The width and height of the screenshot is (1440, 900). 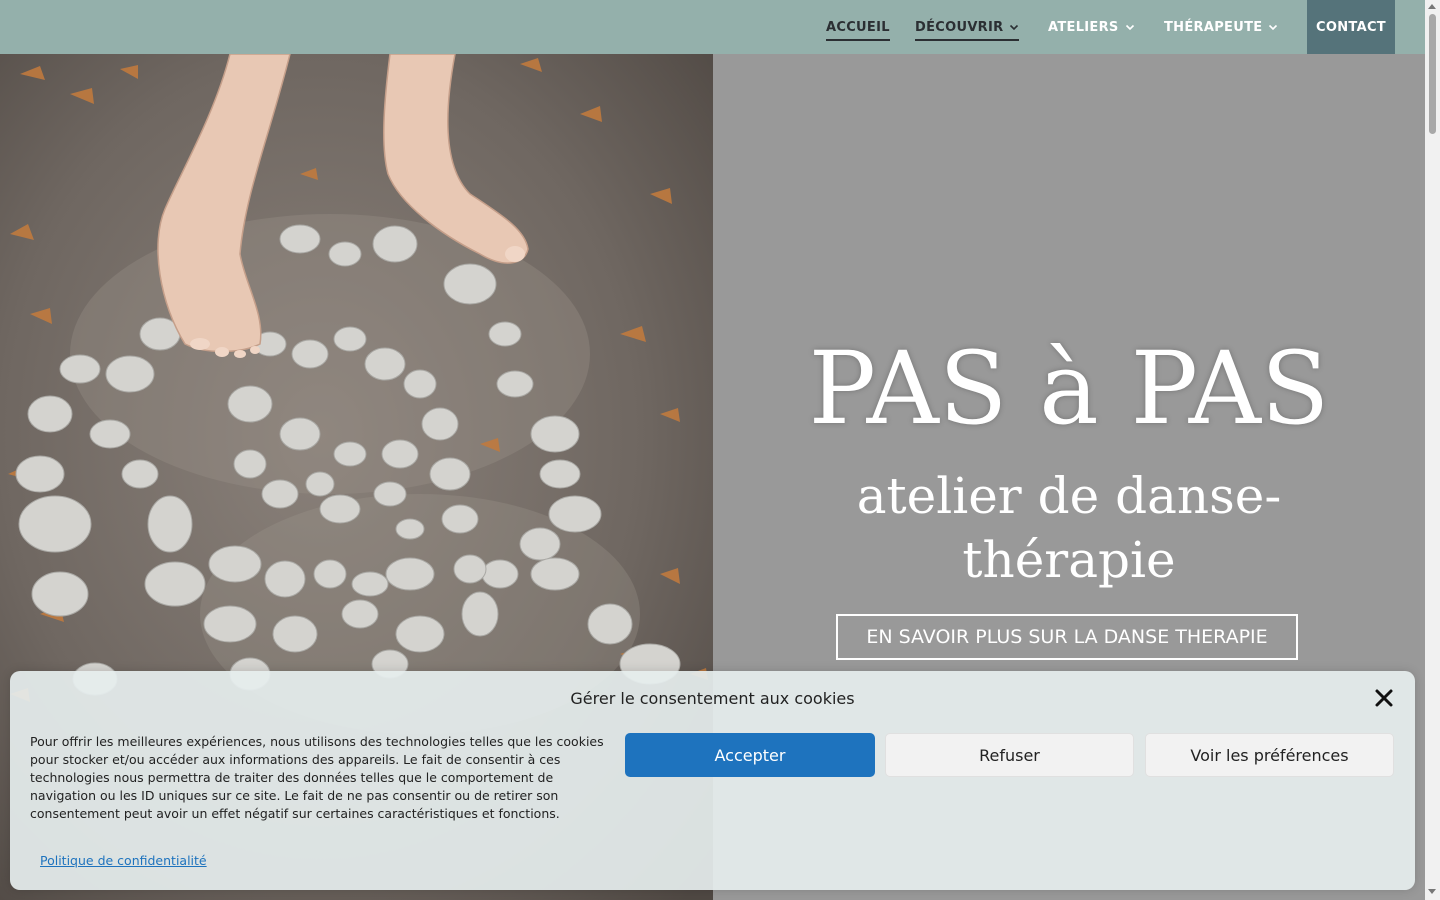 I want to click on close-icon, so click(x=1384, y=698).